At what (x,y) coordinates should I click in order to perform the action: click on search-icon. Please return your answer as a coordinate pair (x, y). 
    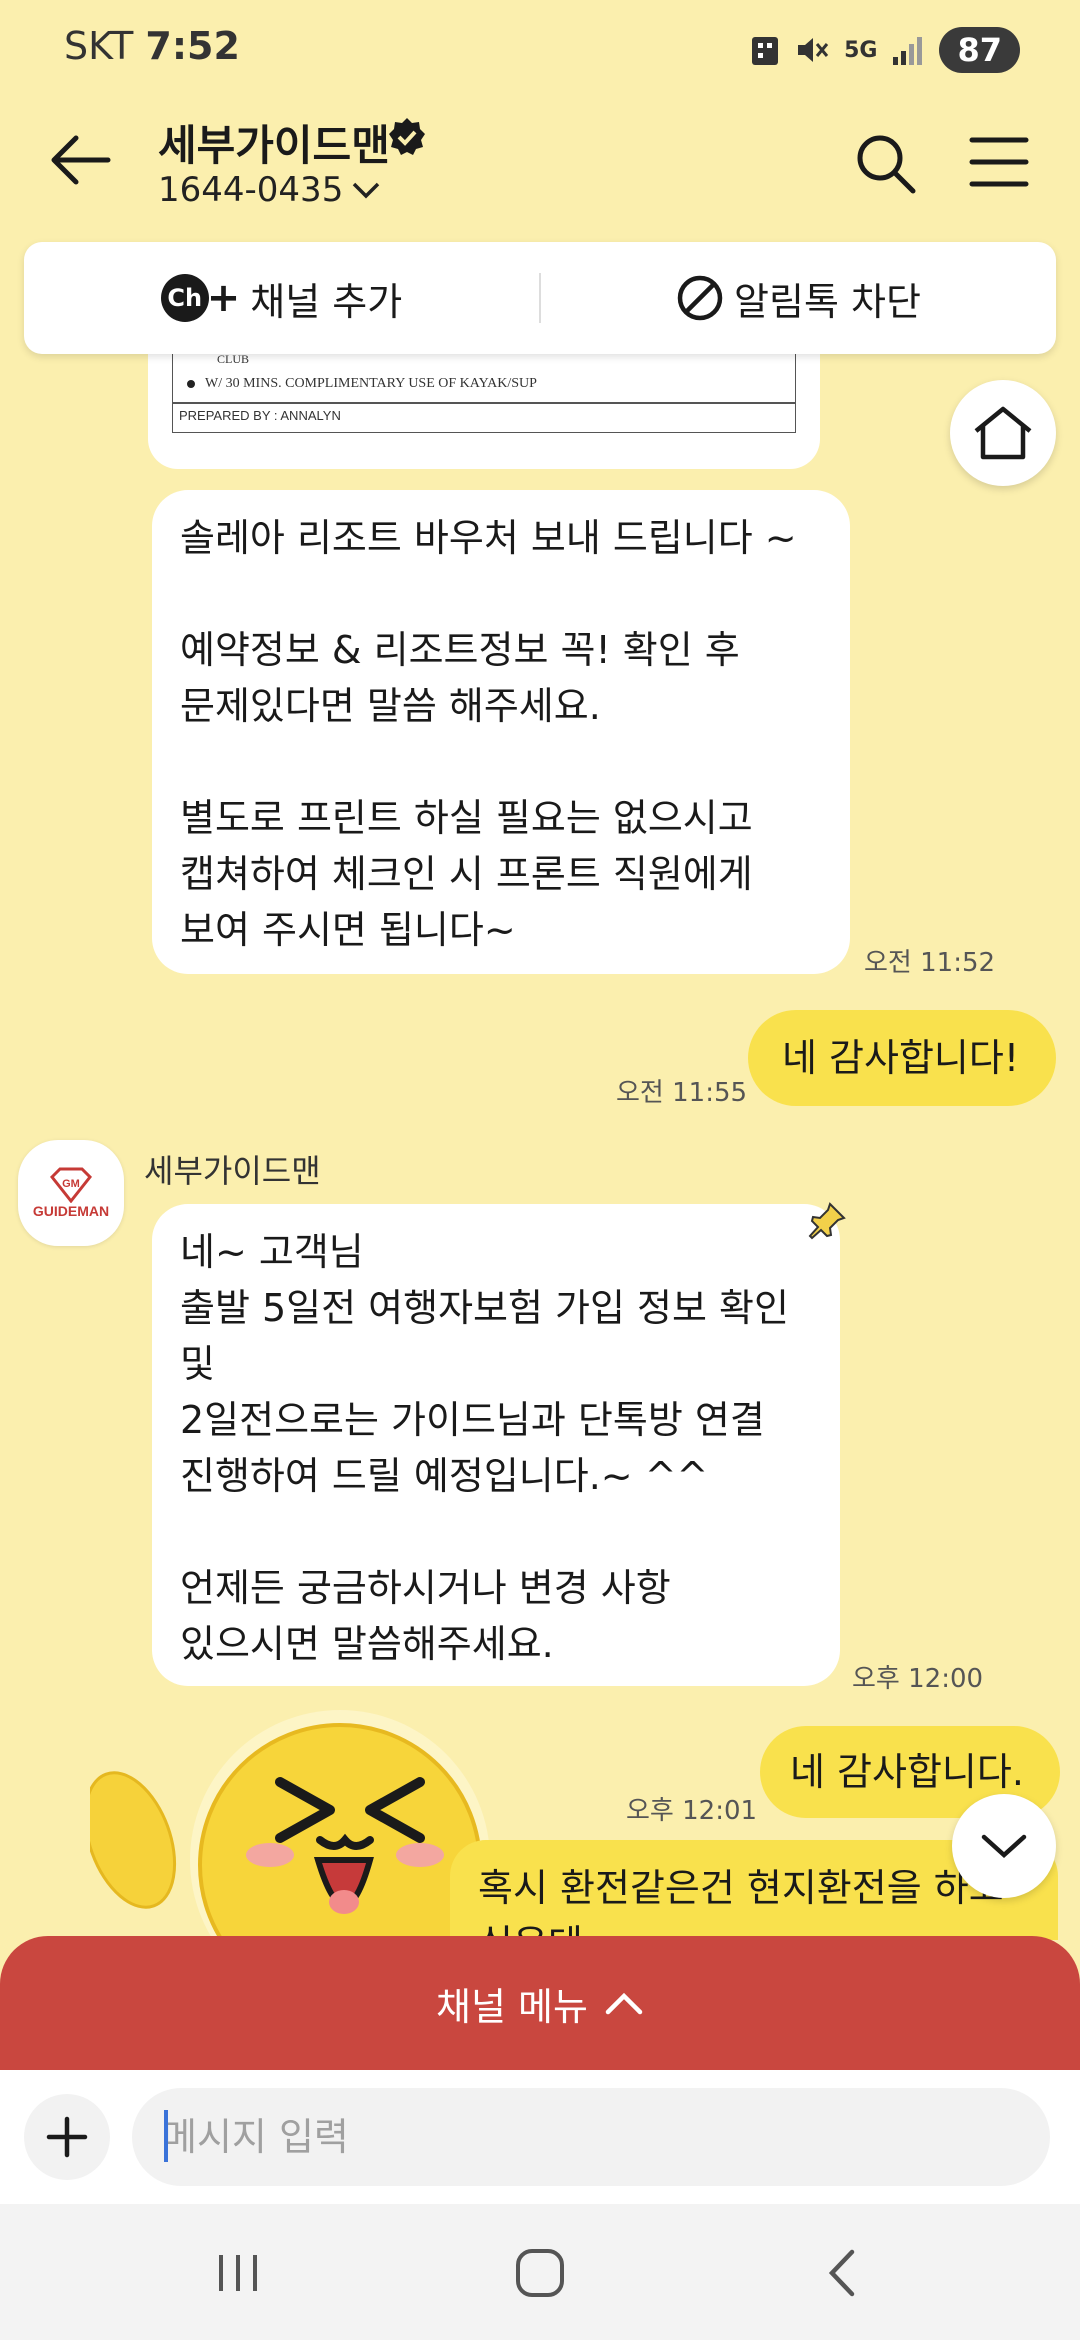
    Looking at the image, I should click on (886, 164).